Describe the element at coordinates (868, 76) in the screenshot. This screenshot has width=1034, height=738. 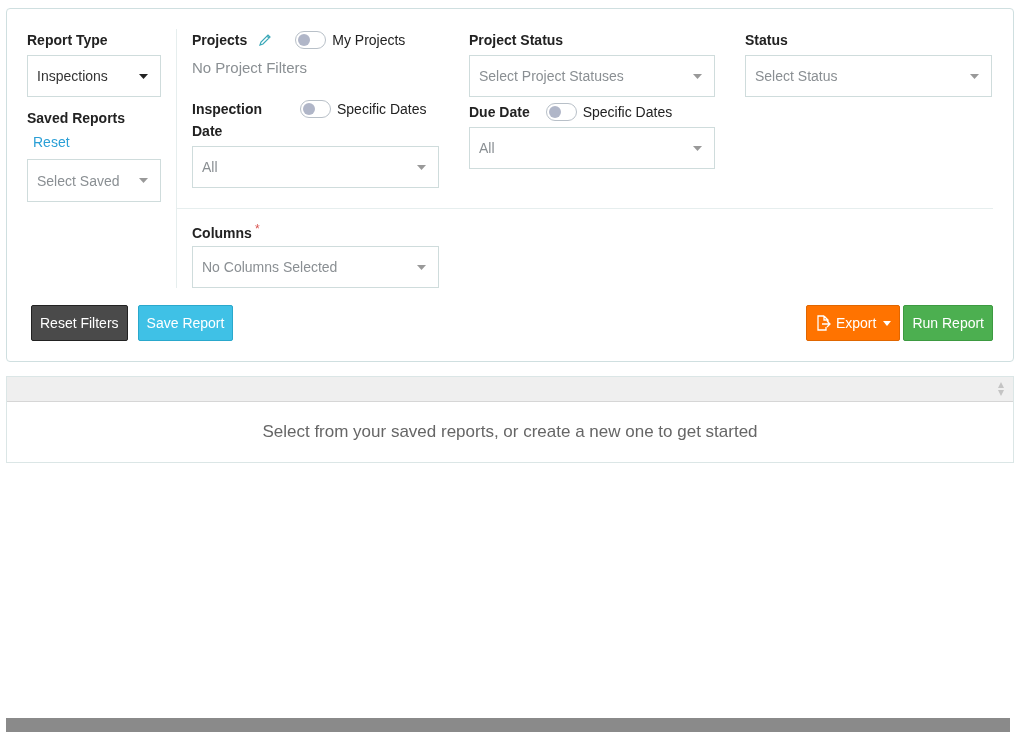
I see `select-dropdown: Select Status` at that location.